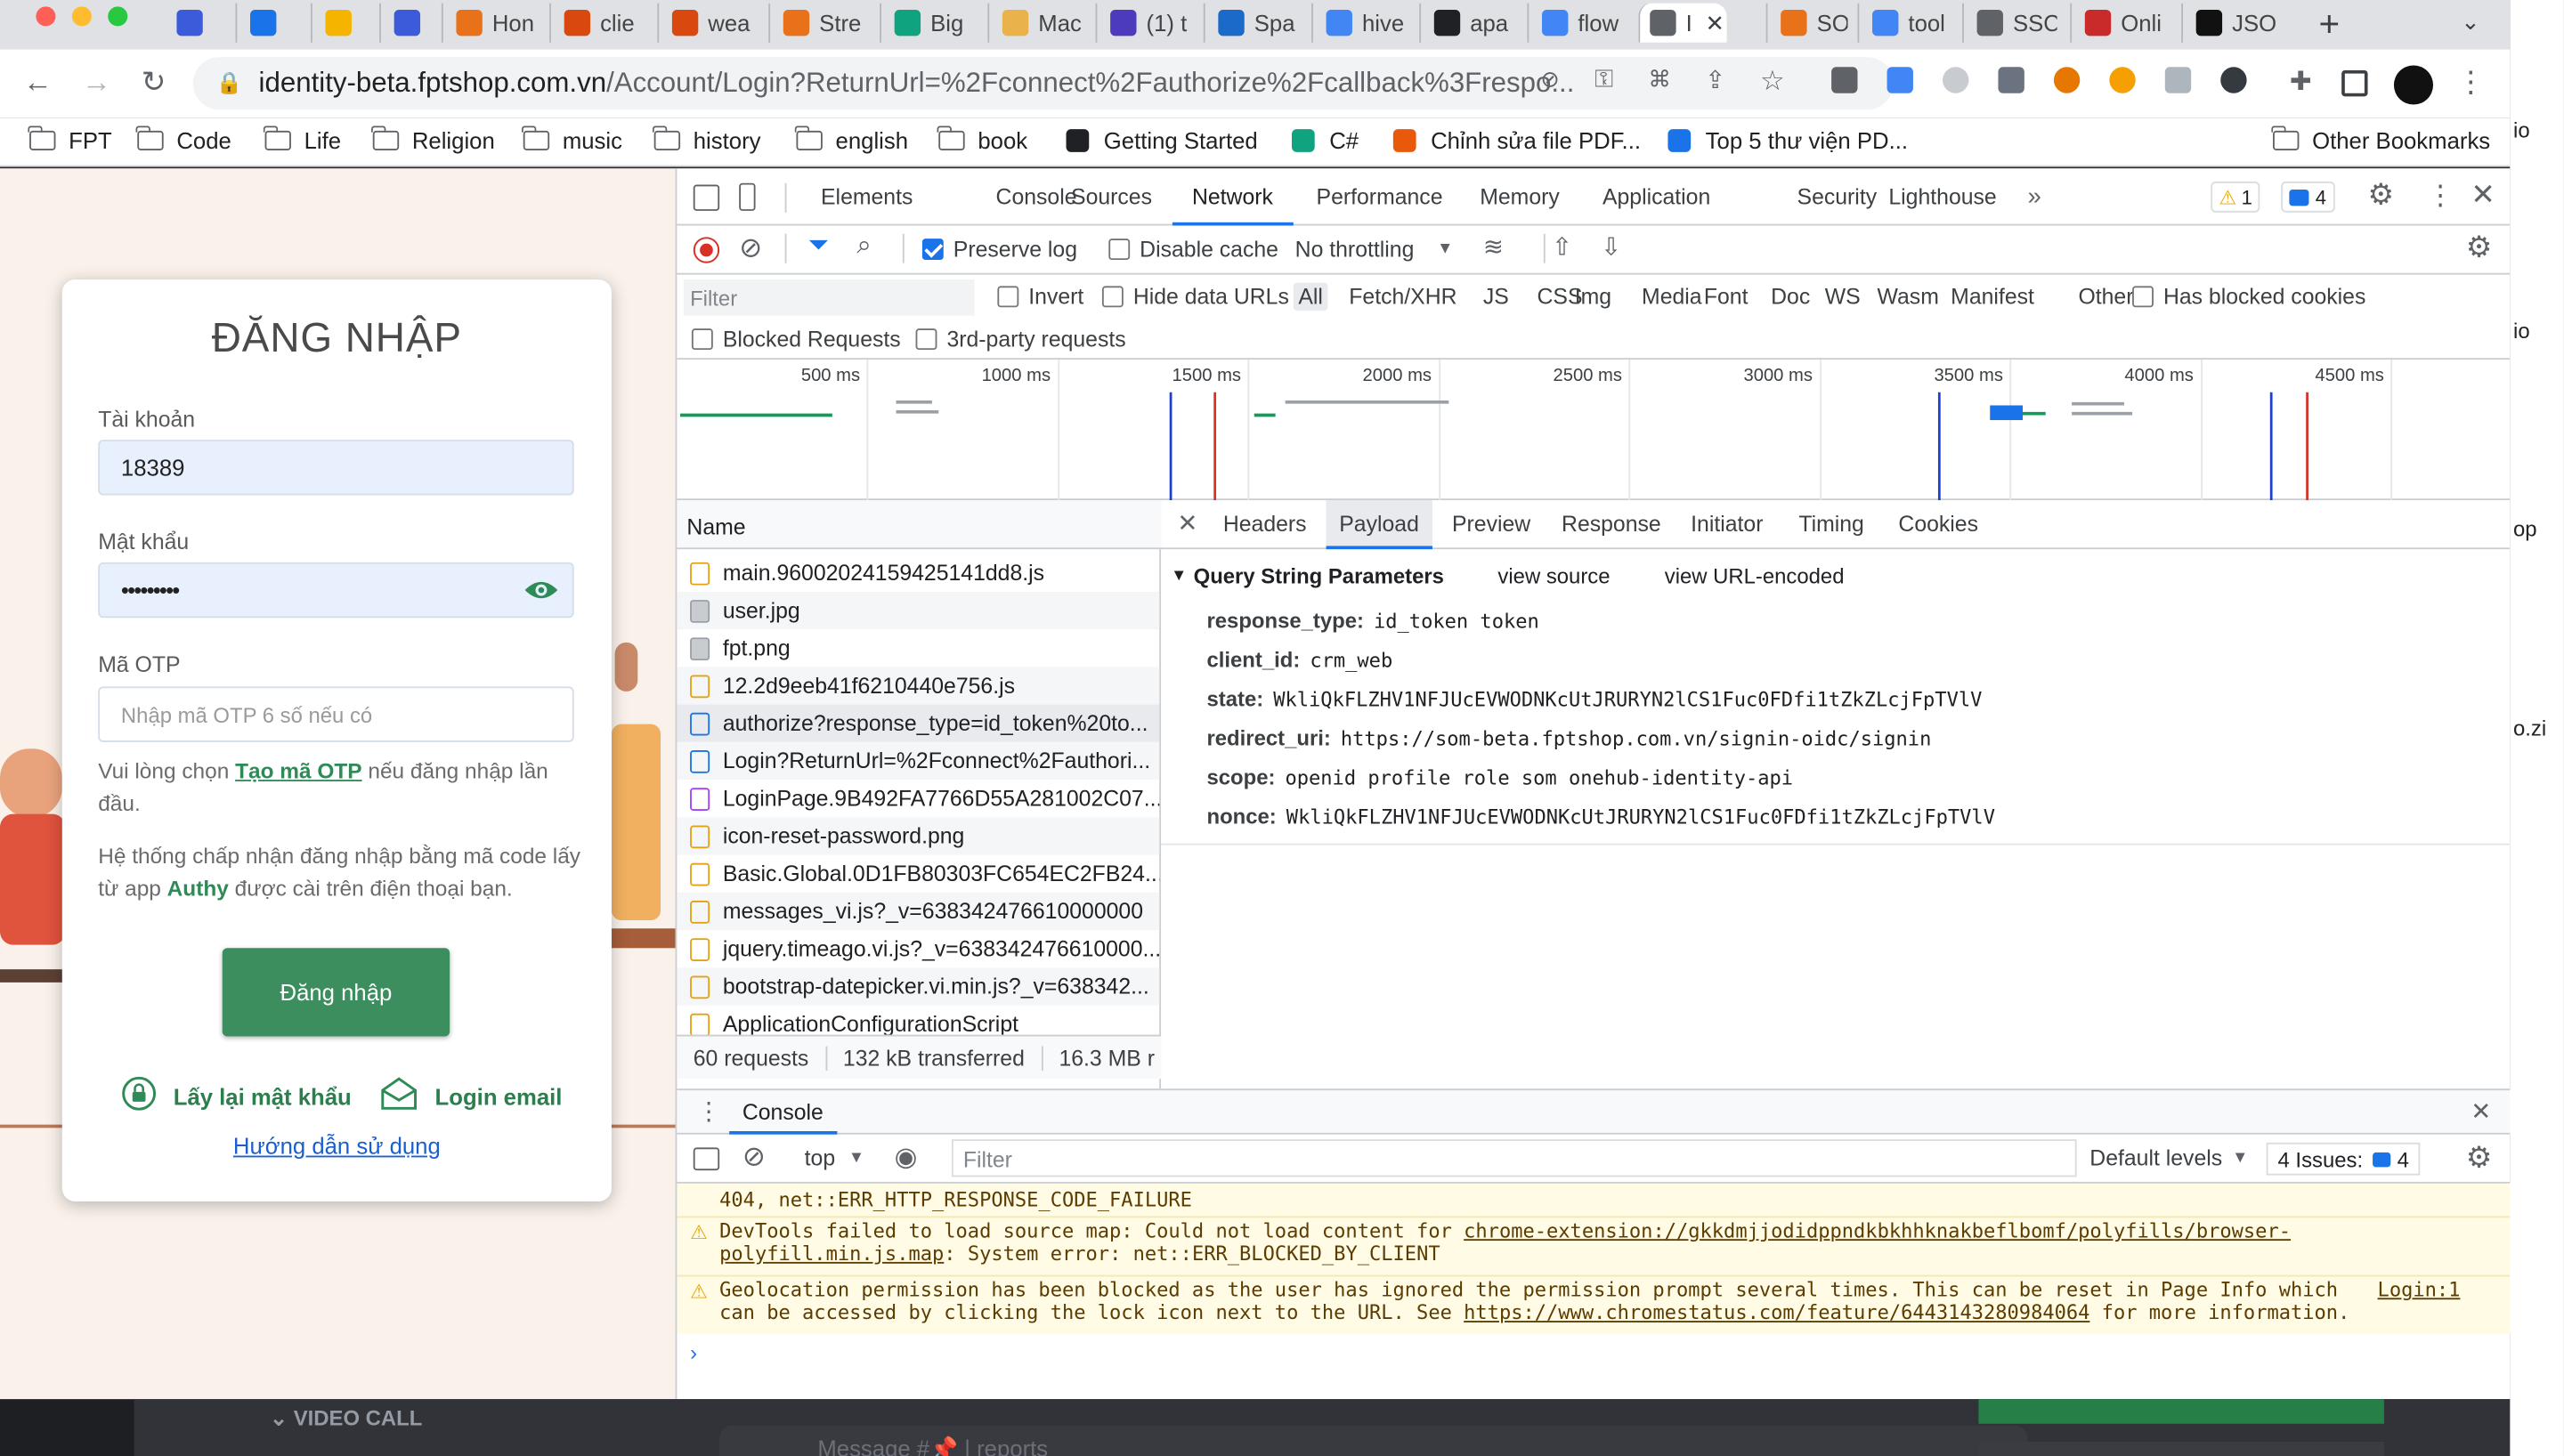 The width and height of the screenshot is (2564, 1456). What do you see at coordinates (2354, 83) in the screenshot?
I see `side-panel-icon` at bounding box center [2354, 83].